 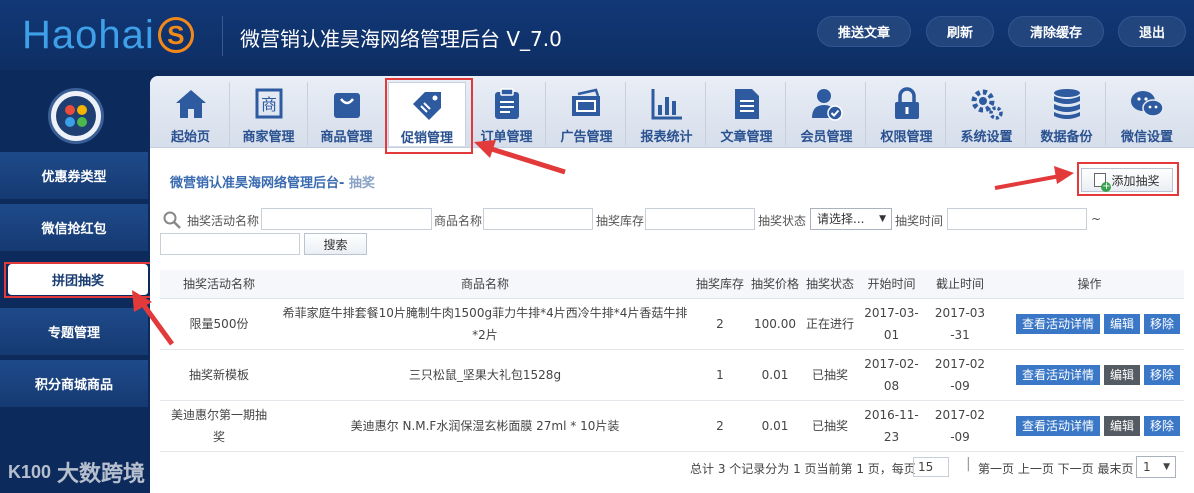 I want to click on watermark-logo: K100, so click(x=30, y=471).